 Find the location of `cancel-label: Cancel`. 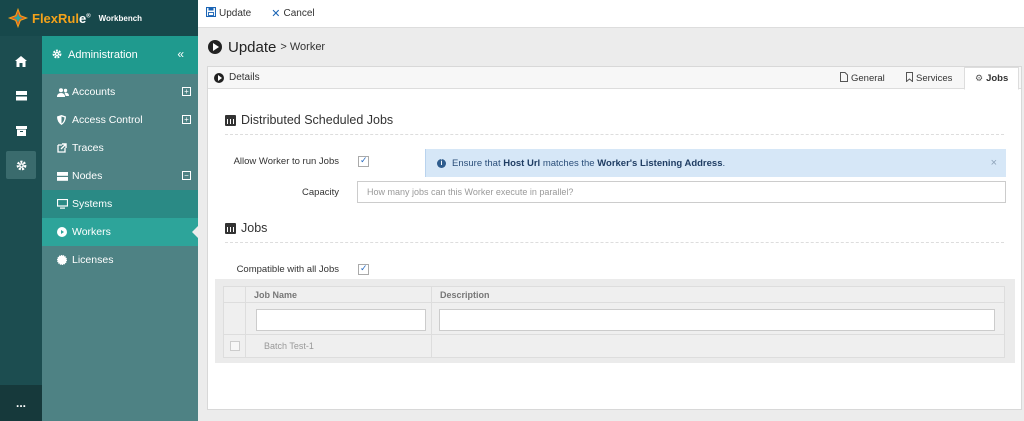

cancel-label: Cancel is located at coordinates (299, 13).